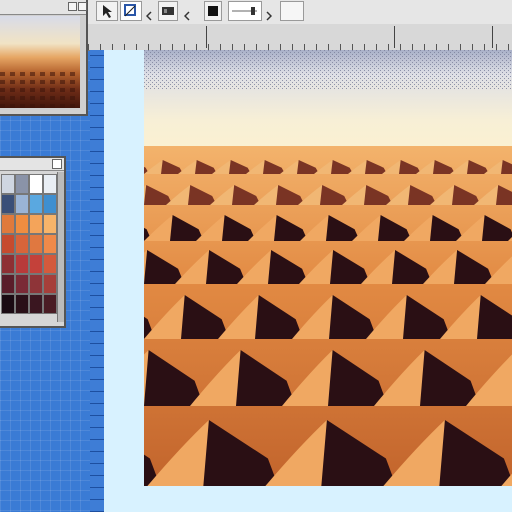 The width and height of the screenshot is (512, 512). I want to click on chevron-right-icon, so click(269, 13).